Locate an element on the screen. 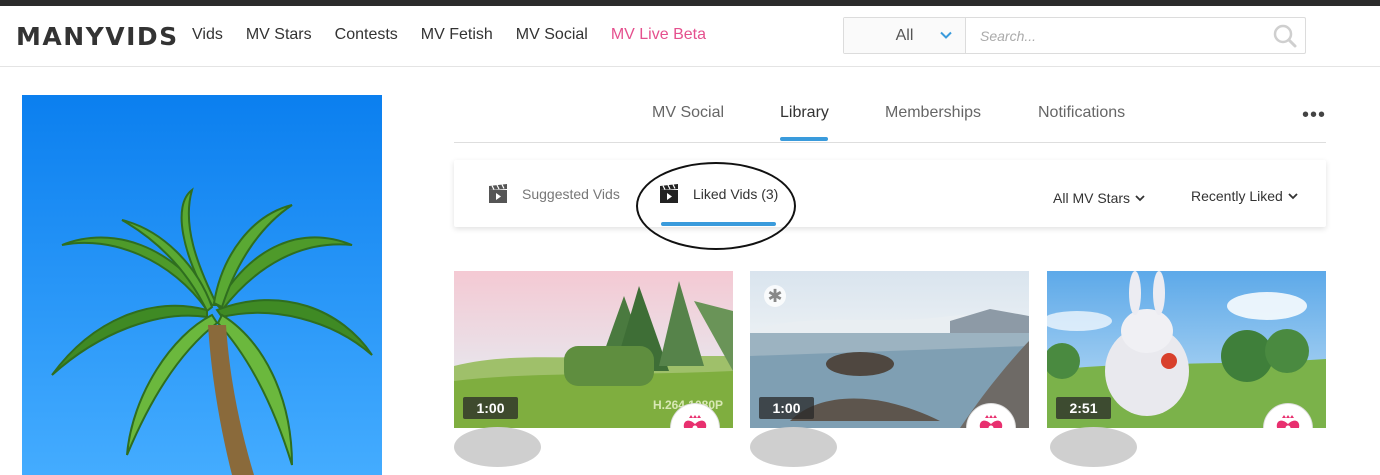 The height and width of the screenshot is (475, 1380). search-category-value: All is located at coordinates (904, 35).